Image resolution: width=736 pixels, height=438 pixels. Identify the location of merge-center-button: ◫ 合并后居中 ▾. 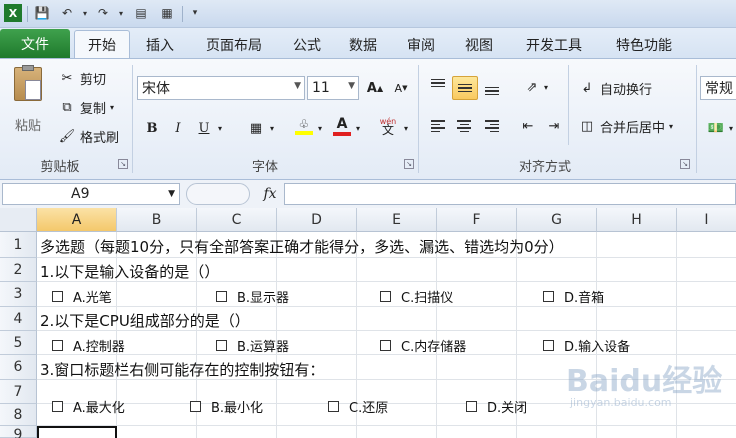
(625, 126).